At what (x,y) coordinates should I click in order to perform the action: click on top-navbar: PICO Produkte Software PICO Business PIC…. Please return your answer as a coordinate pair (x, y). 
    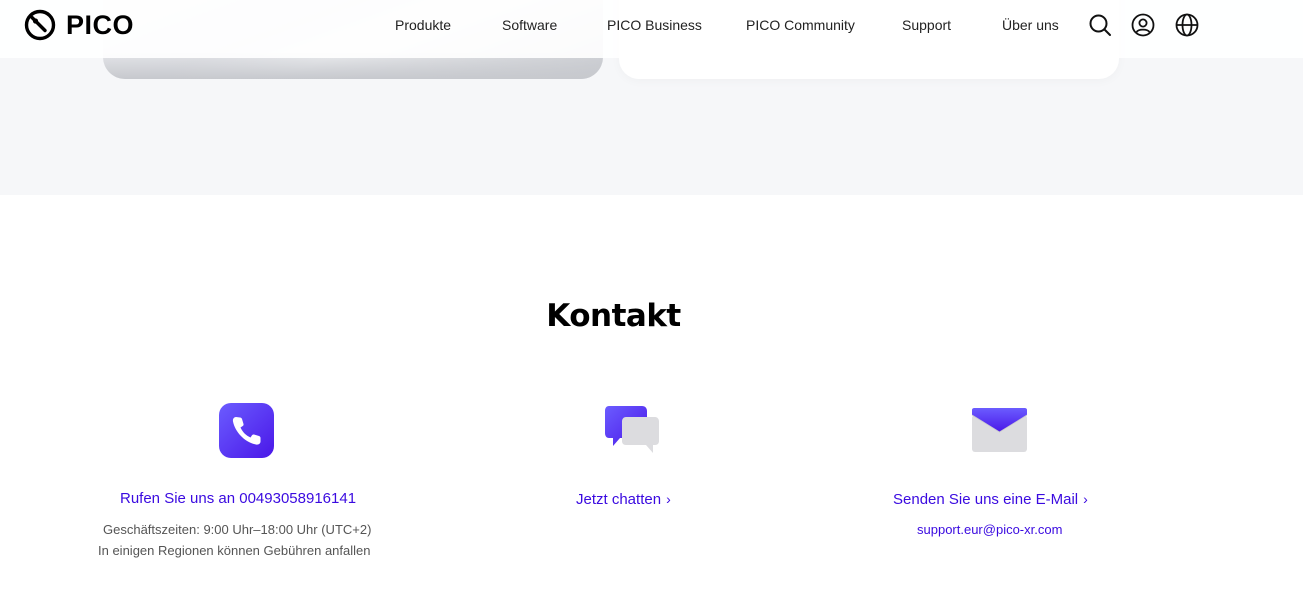
    Looking at the image, I should click on (651, 29).